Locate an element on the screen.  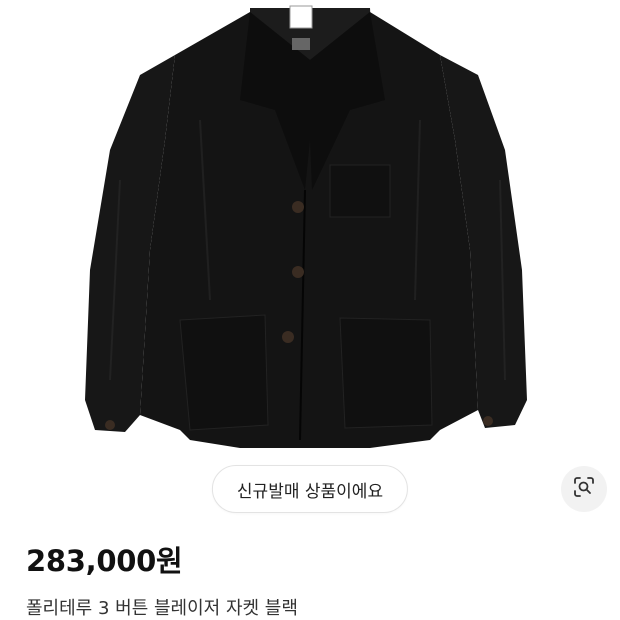
product-name: 폴리테루 3 버튼 블레이저 자켓 블랙 is located at coordinates (162, 608).